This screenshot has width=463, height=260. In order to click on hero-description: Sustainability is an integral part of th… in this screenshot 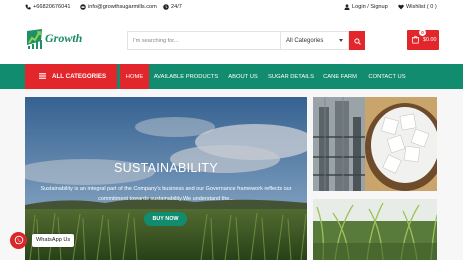, I will do `click(166, 194)`.